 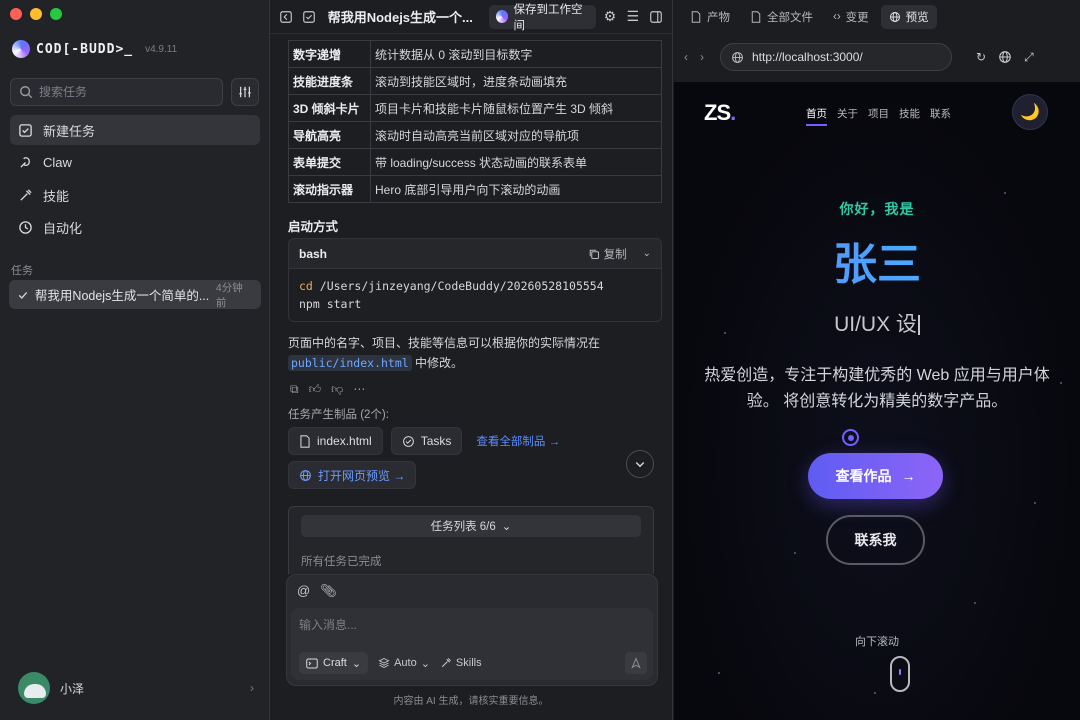 I want to click on site-logo: ZS., so click(x=720, y=113).